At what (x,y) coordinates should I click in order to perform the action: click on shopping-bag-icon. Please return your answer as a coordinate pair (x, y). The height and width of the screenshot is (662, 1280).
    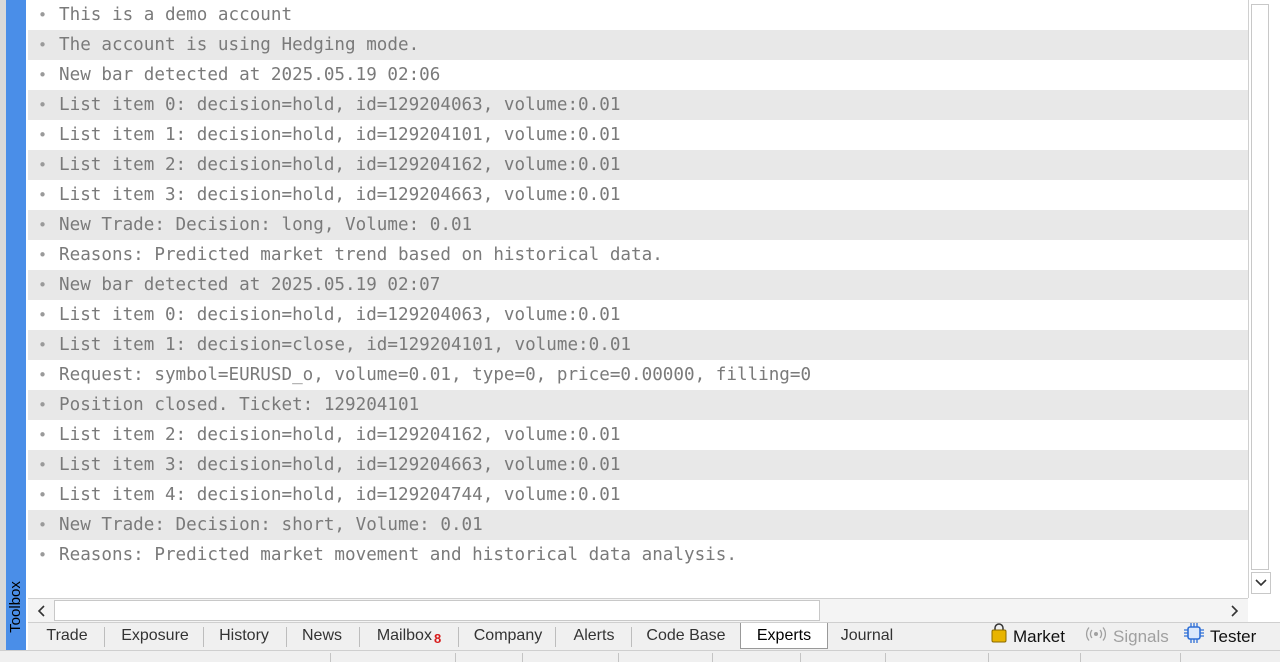
    Looking at the image, I should click on (999, 637).